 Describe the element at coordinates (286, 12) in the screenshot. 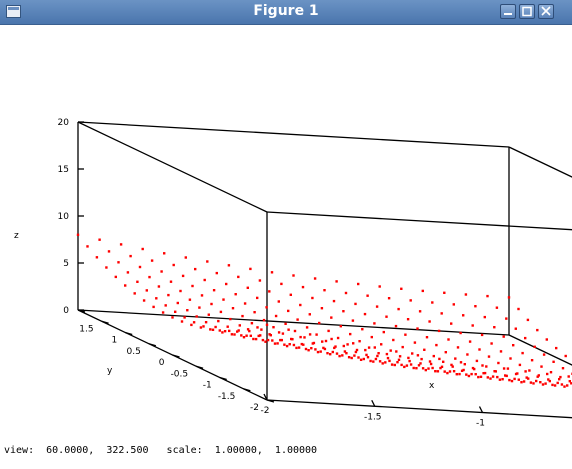

I see `title-bar: Figure 1` at that location.